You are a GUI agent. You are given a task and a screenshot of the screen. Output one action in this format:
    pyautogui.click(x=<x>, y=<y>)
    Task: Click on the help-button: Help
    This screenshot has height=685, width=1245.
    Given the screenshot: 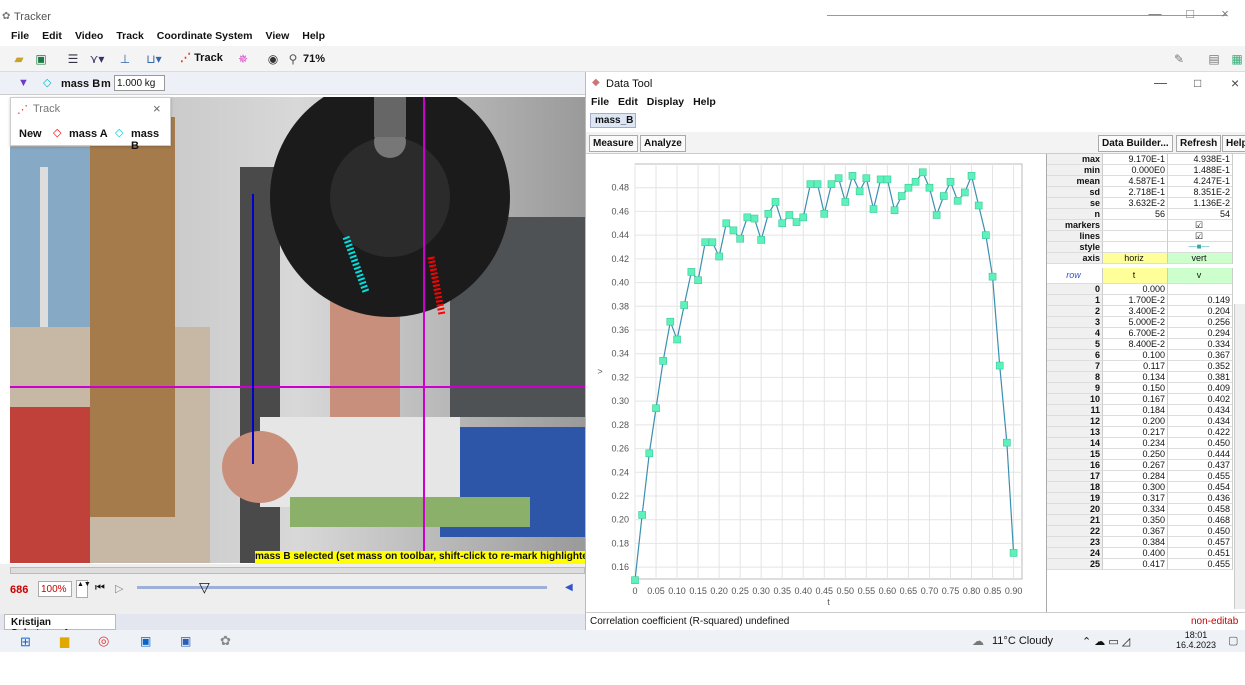 What is the action you would take?
    pyautogui.click(x=1233, y=143)
    